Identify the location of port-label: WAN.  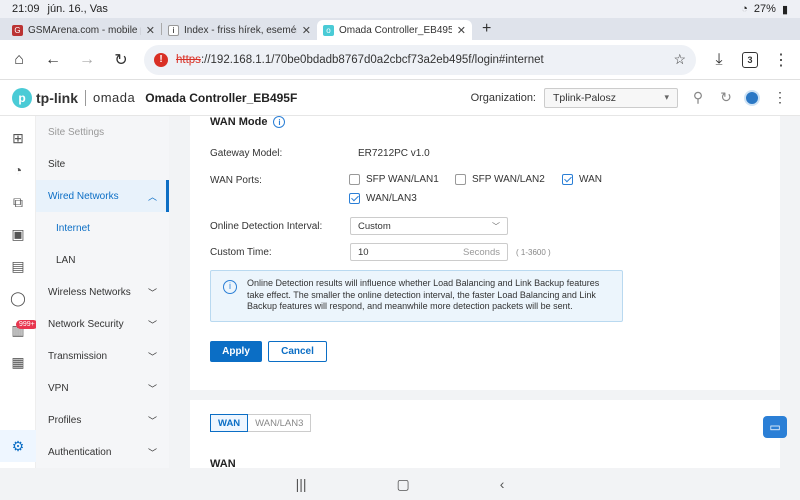
(590, 179).